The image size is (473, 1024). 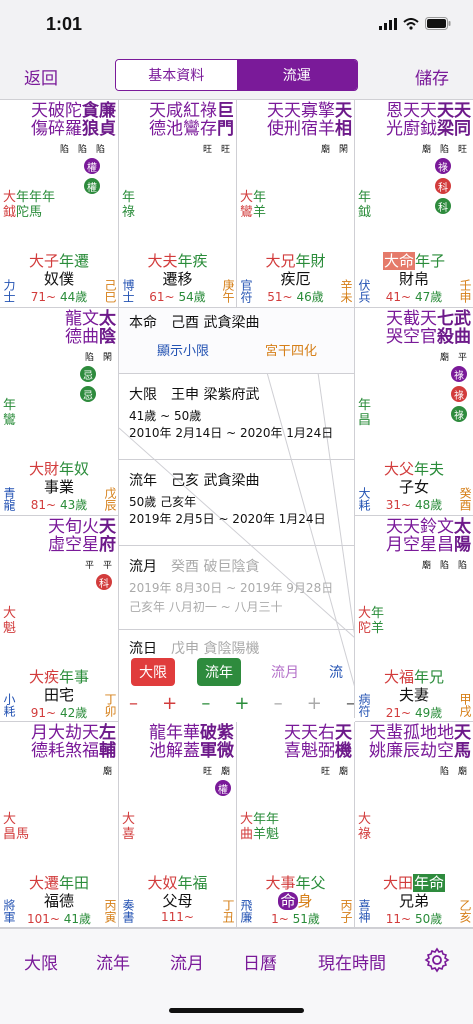 What do you see at coordinates (296, 75) in the screenshot?
I see `segment-liuyun: 流運` at bounding box center [296, 75].